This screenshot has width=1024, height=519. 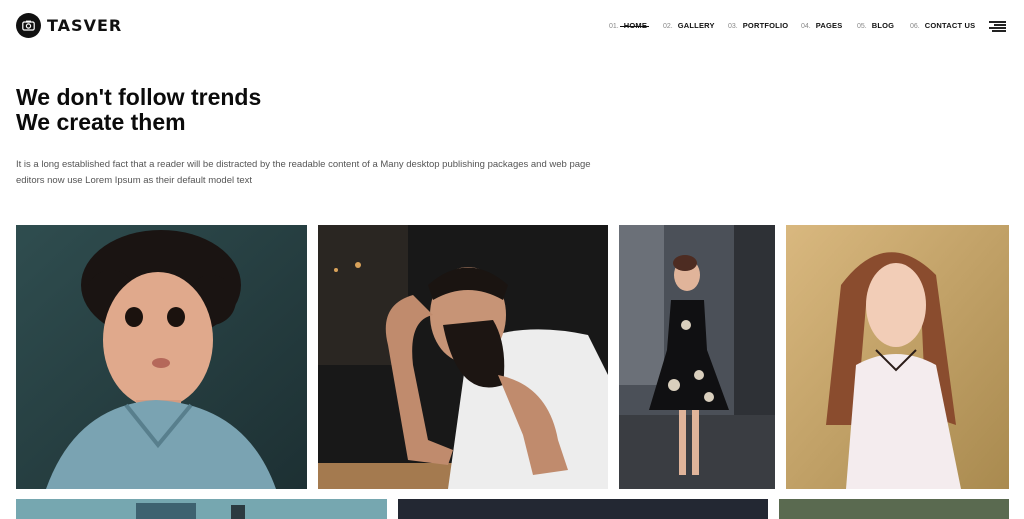 What do you see at coordinates (696, 25) in the screenshot?
I see `nav-label: GALLERY` at bounding box center [696, 25].